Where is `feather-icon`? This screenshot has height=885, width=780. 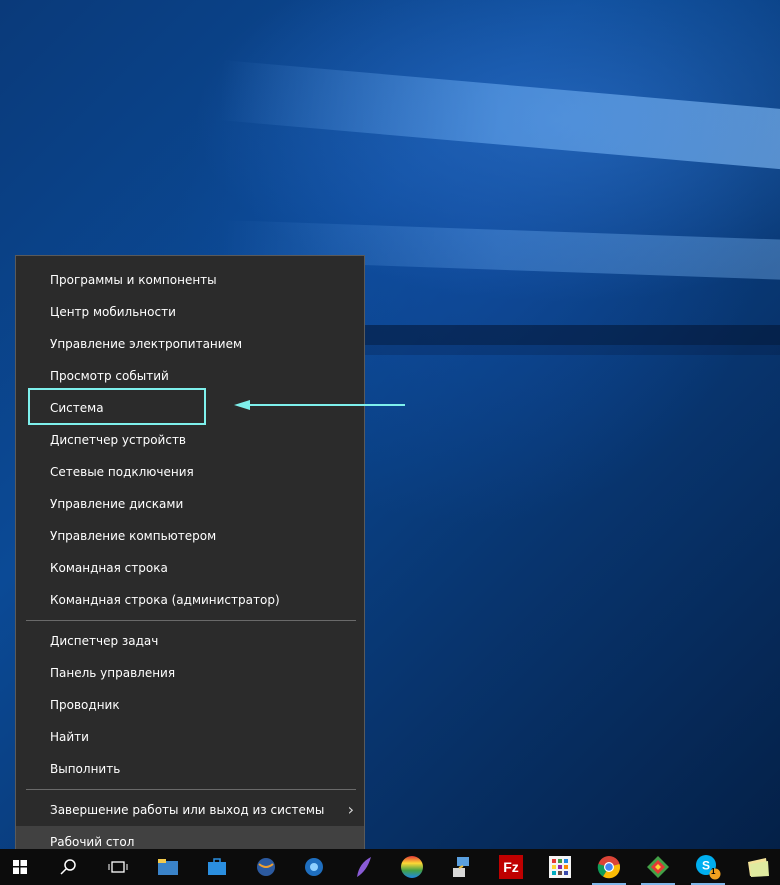
feather-icon is located at coordinates (364, 867).